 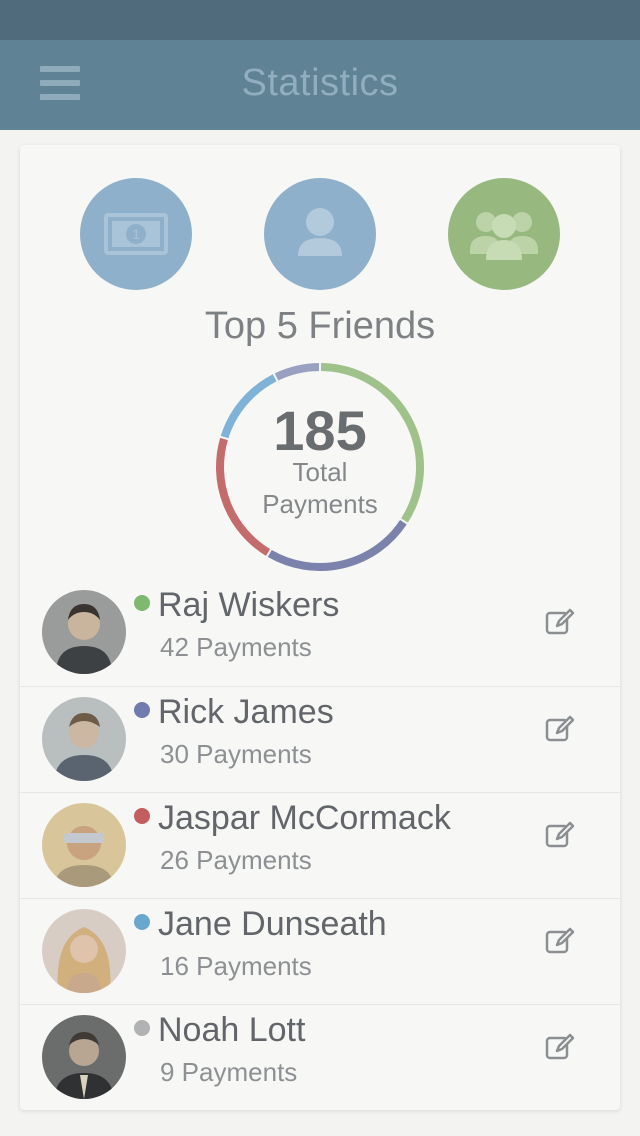 I want to click on svg-text: 1, so click(x=136, y=234).